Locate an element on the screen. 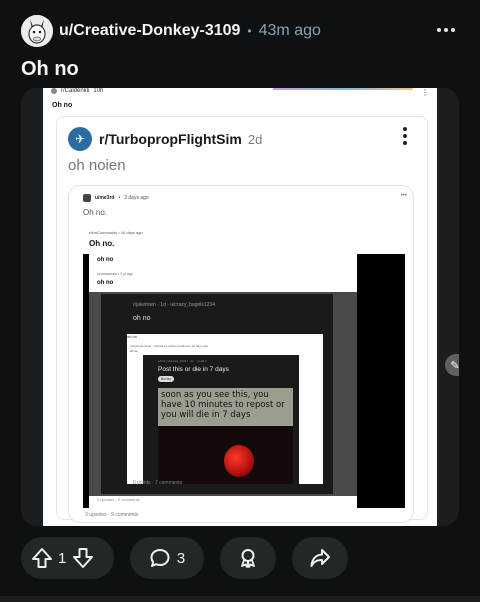 This screenshot has height=602, width=480. l4-footer: 3 upvotes · 9 comments is located at coordinates (112, 515).